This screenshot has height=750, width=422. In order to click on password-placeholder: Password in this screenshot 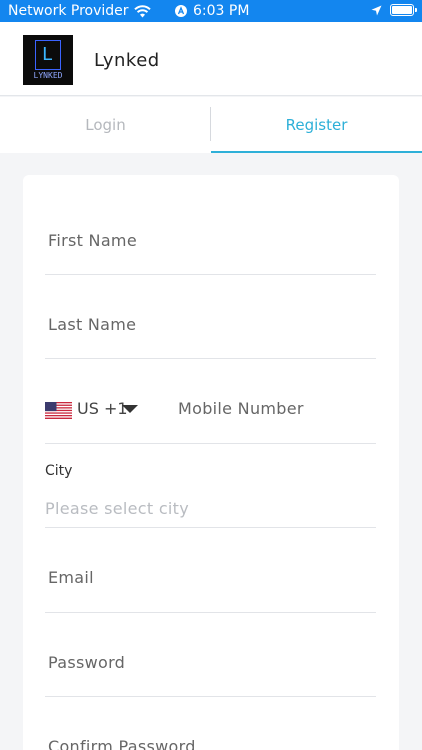, I will do `click(87, 662)`.